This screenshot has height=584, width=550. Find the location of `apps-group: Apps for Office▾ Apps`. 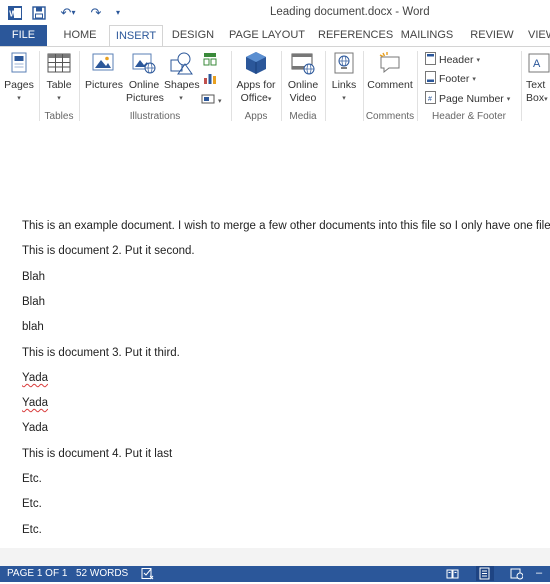

apps-group: Apps for Office▾ Apps is located at coordinates (256, 85).